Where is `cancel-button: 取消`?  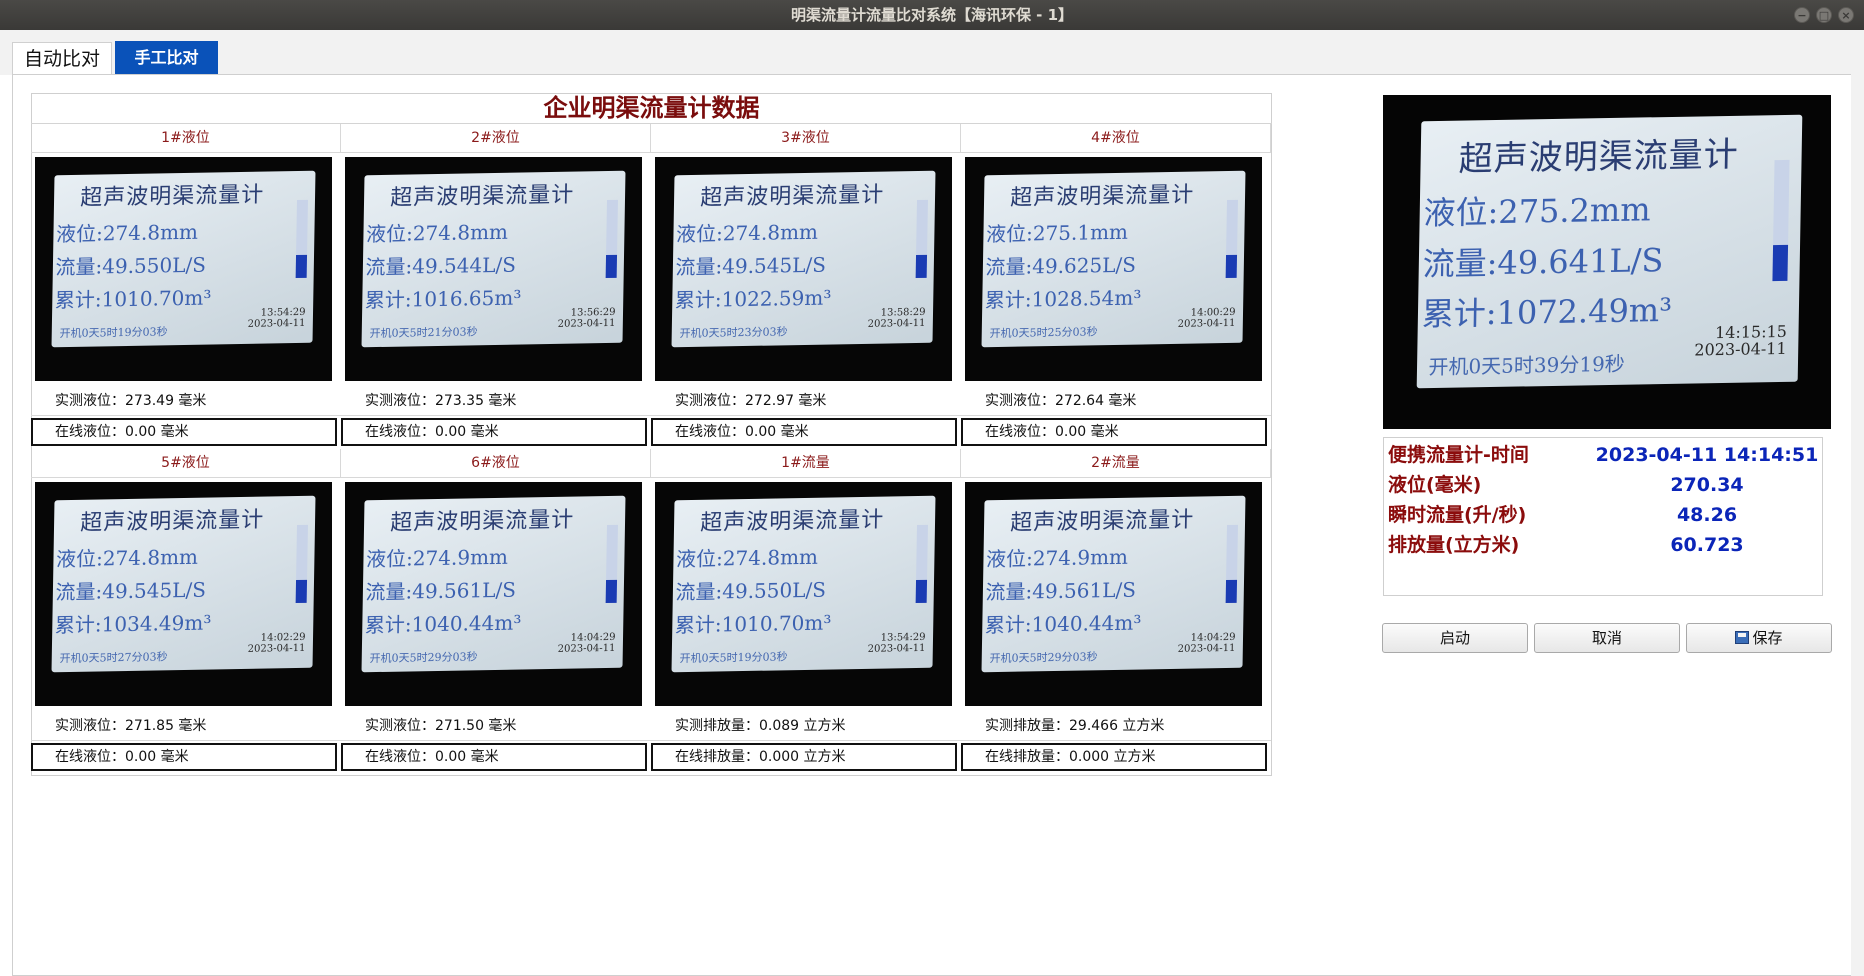
cancel-button: 取消 is located at coordinates (1607, 638).